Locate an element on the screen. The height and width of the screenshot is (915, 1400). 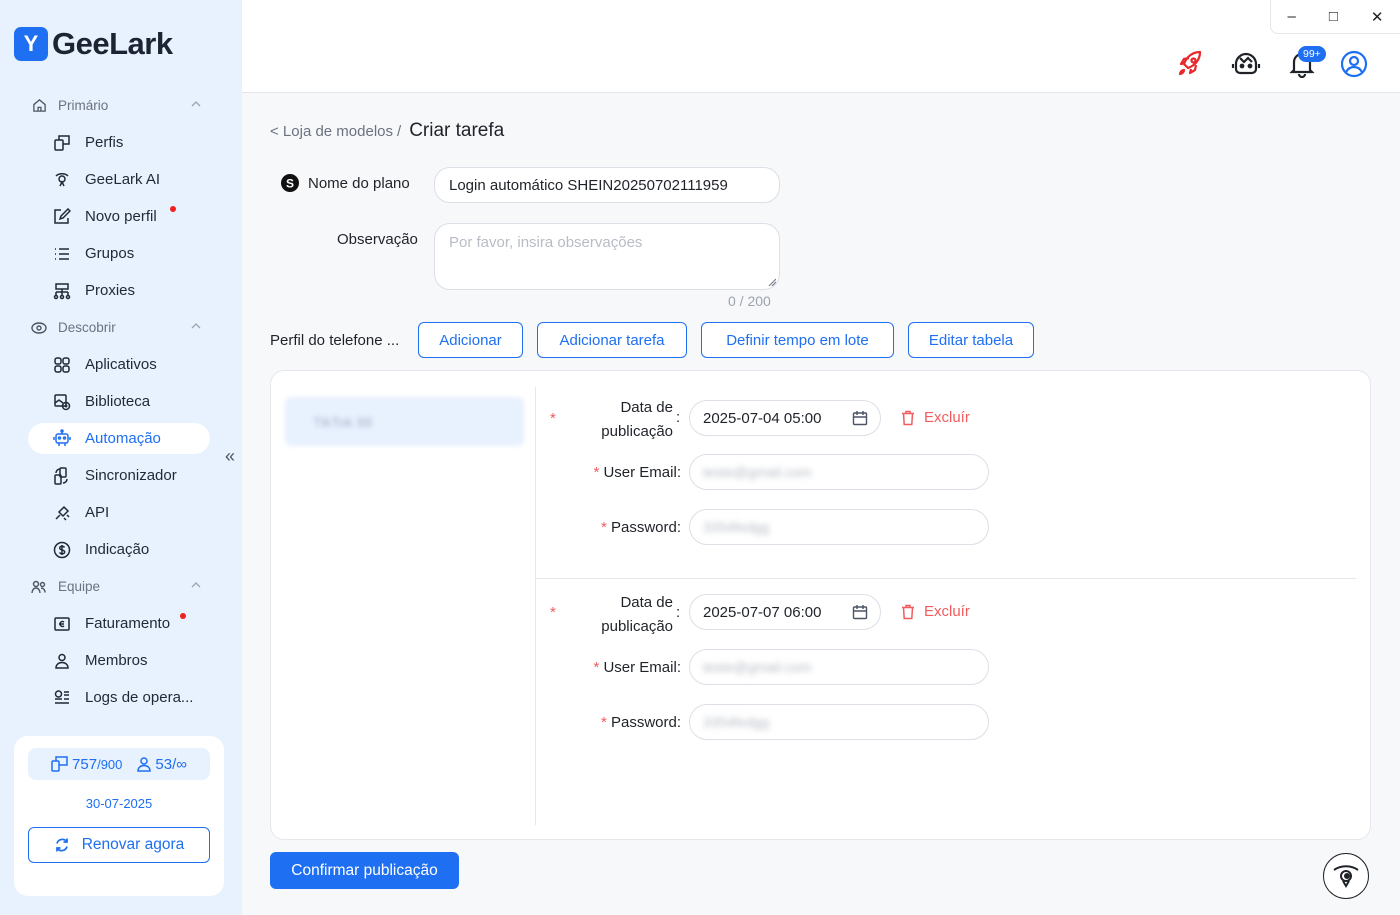
apps-icon is located at coordinates (62, 365).